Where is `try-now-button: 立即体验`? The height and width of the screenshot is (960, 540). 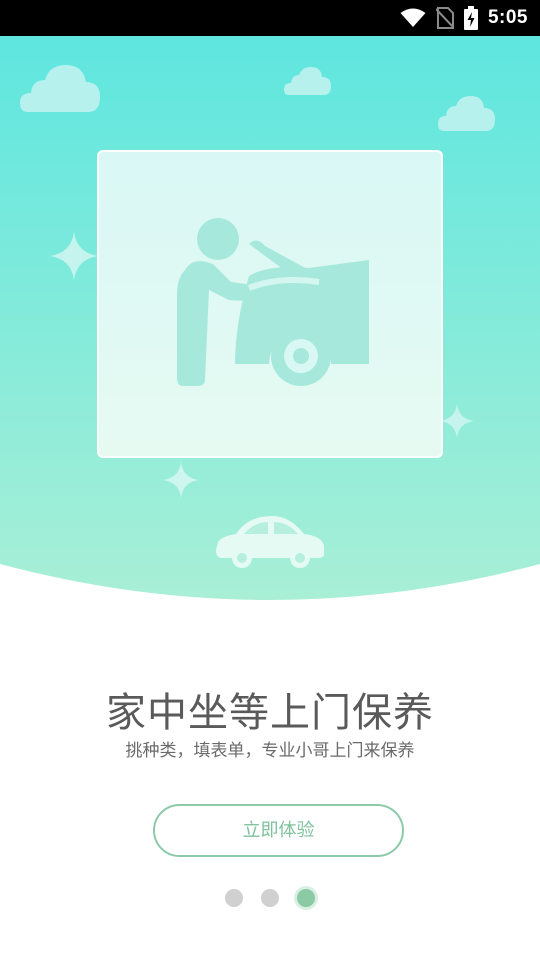 try-now-button: 立即体验 is located at coordinates (278, 830).